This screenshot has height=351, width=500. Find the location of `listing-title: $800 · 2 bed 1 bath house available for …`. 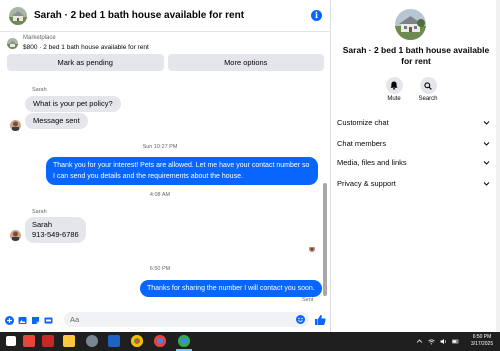

listing-title: $800 · 2 bed 1 bath house available for … is located at coordinates (86, 47).